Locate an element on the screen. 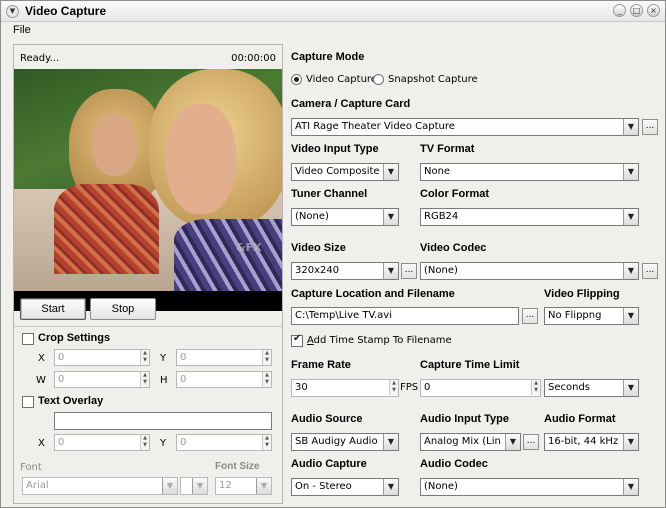 The width and height of the screenshot is (666, 508). audio-source-select: SB Audigy Audio [B8C ▼ is located at coordinates (345, 442).